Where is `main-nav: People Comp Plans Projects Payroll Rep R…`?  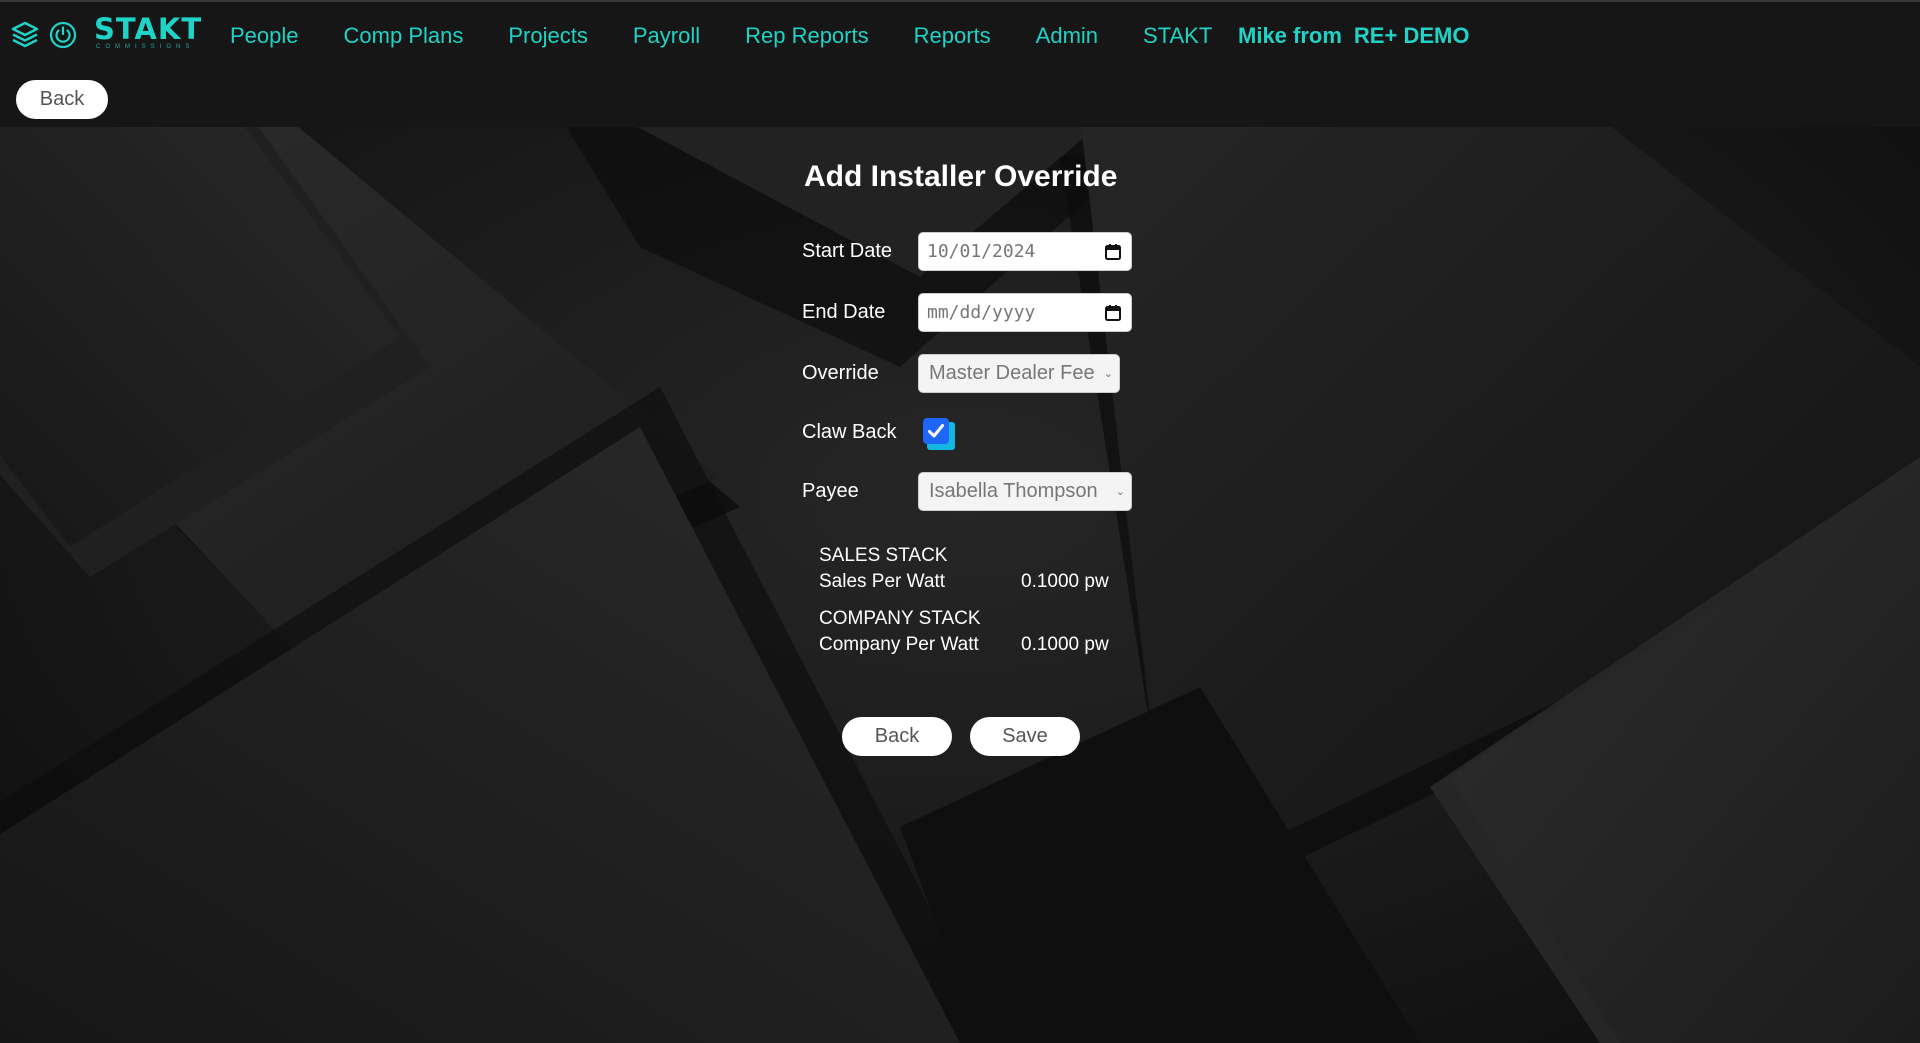
main-nav: People Comp Plans Projects Payroll Rep R… is located at coordinates (743, 36).